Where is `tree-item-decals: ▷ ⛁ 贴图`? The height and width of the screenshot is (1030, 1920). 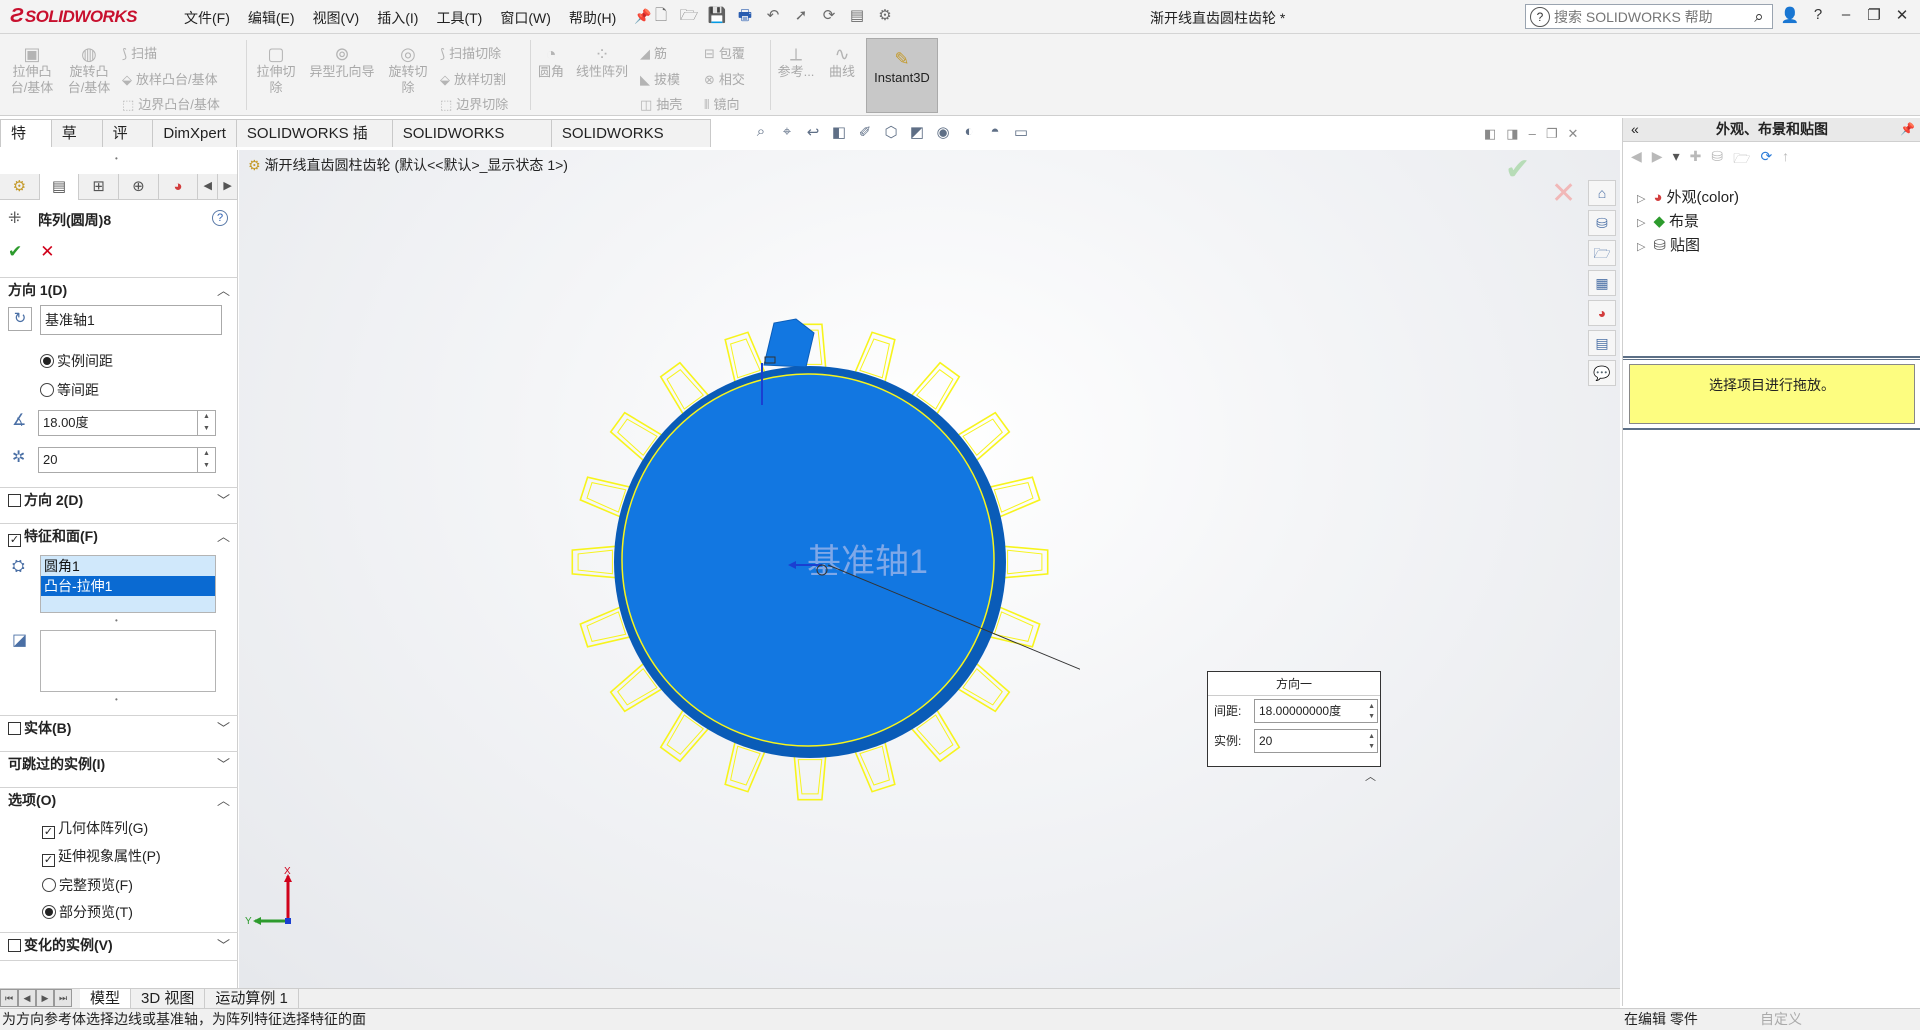 tree-item-decals: ▷ ⛁ 贴图 is located at coordinates (1668, 244).